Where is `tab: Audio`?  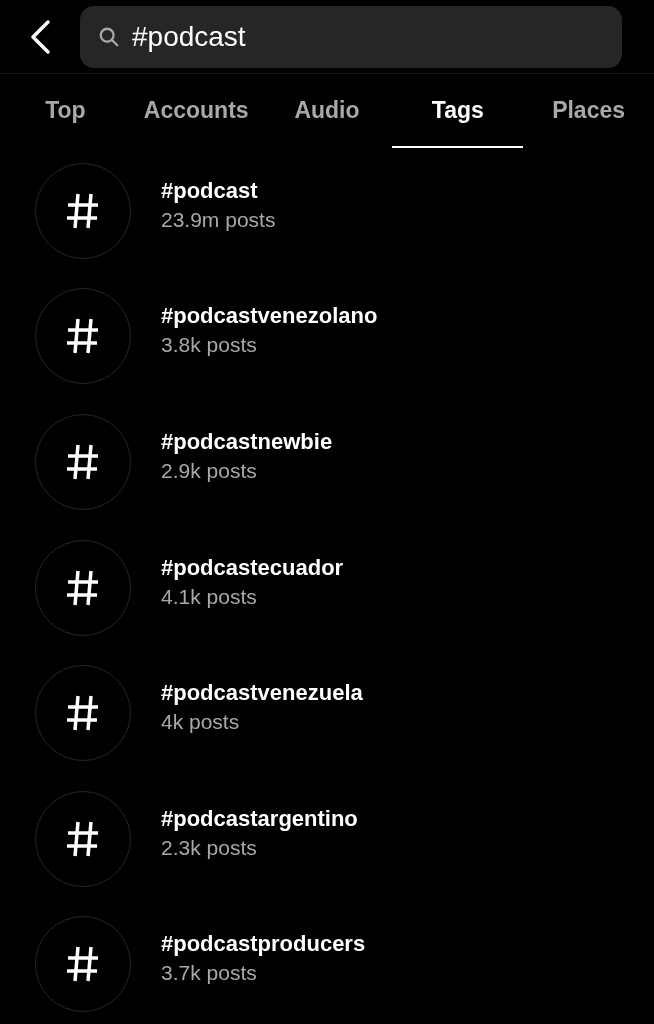
tab: Audio is located at coordinates (327, 111).